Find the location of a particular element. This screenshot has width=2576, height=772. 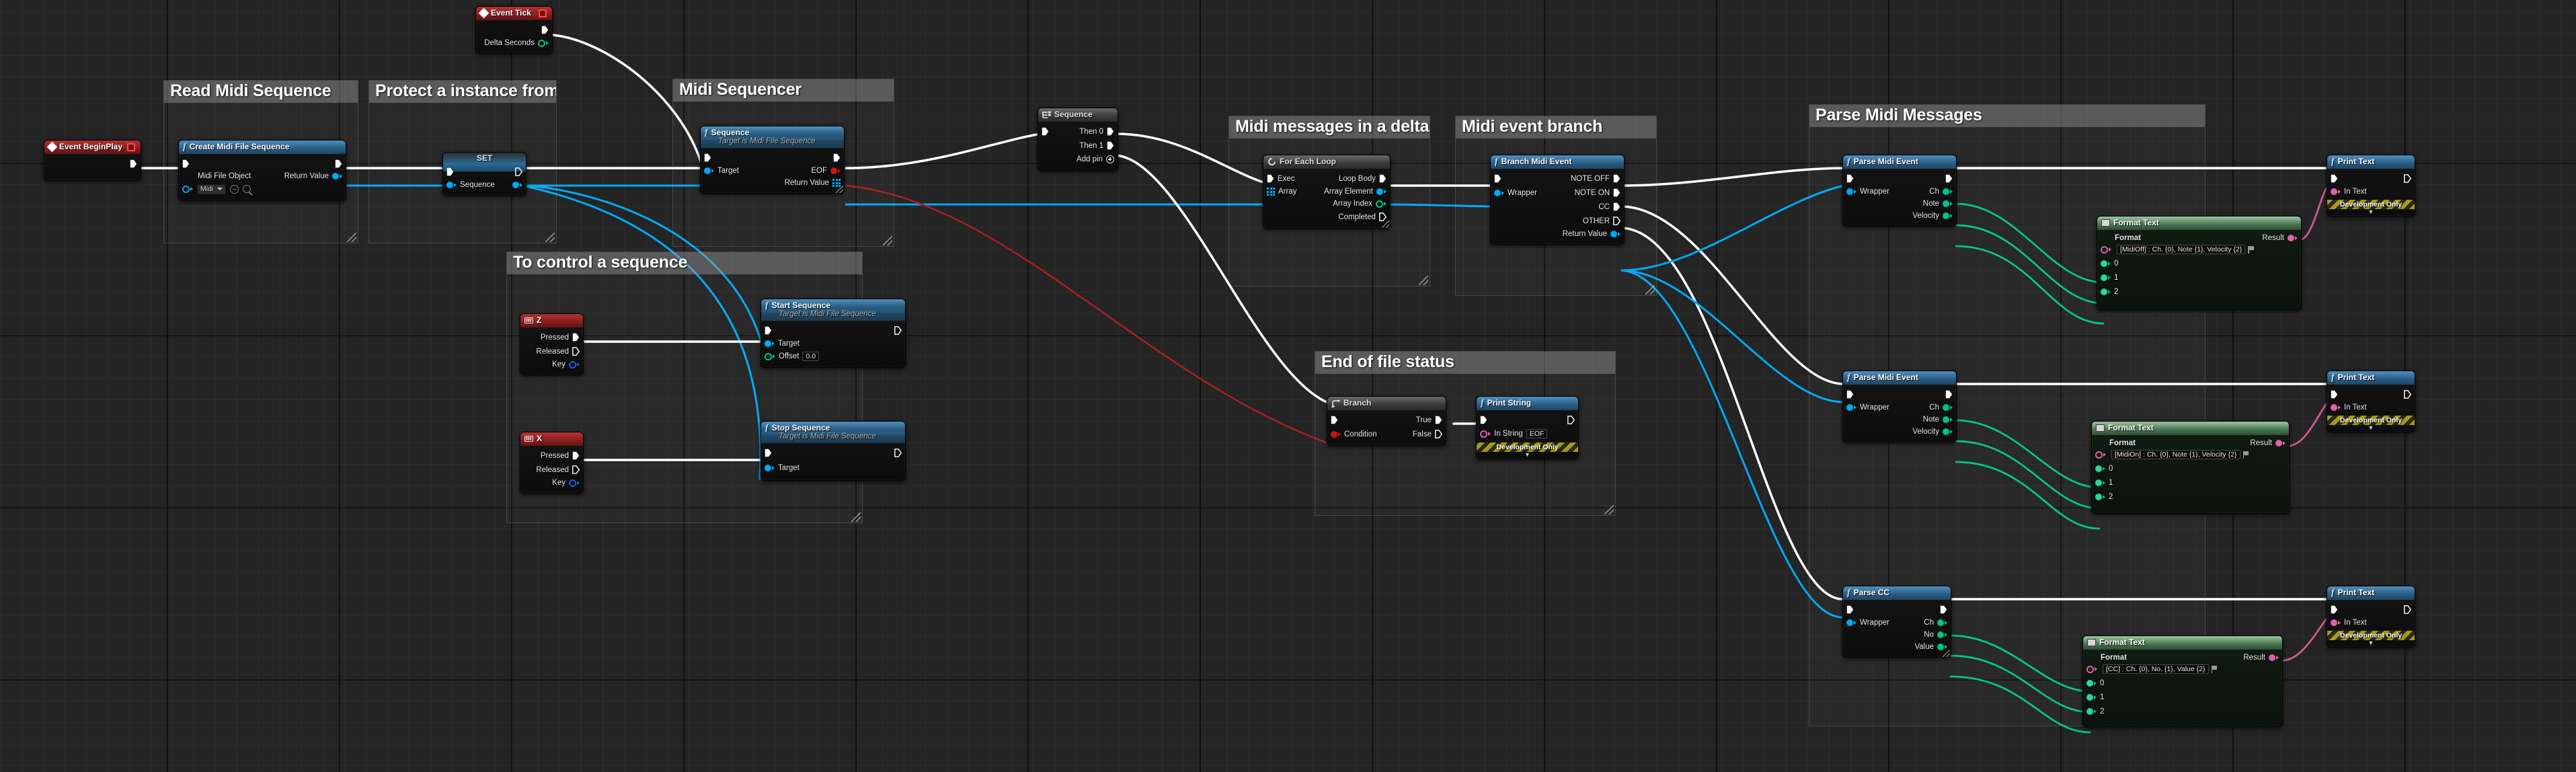

then-0-pin is located at coordinates (1111, 131).